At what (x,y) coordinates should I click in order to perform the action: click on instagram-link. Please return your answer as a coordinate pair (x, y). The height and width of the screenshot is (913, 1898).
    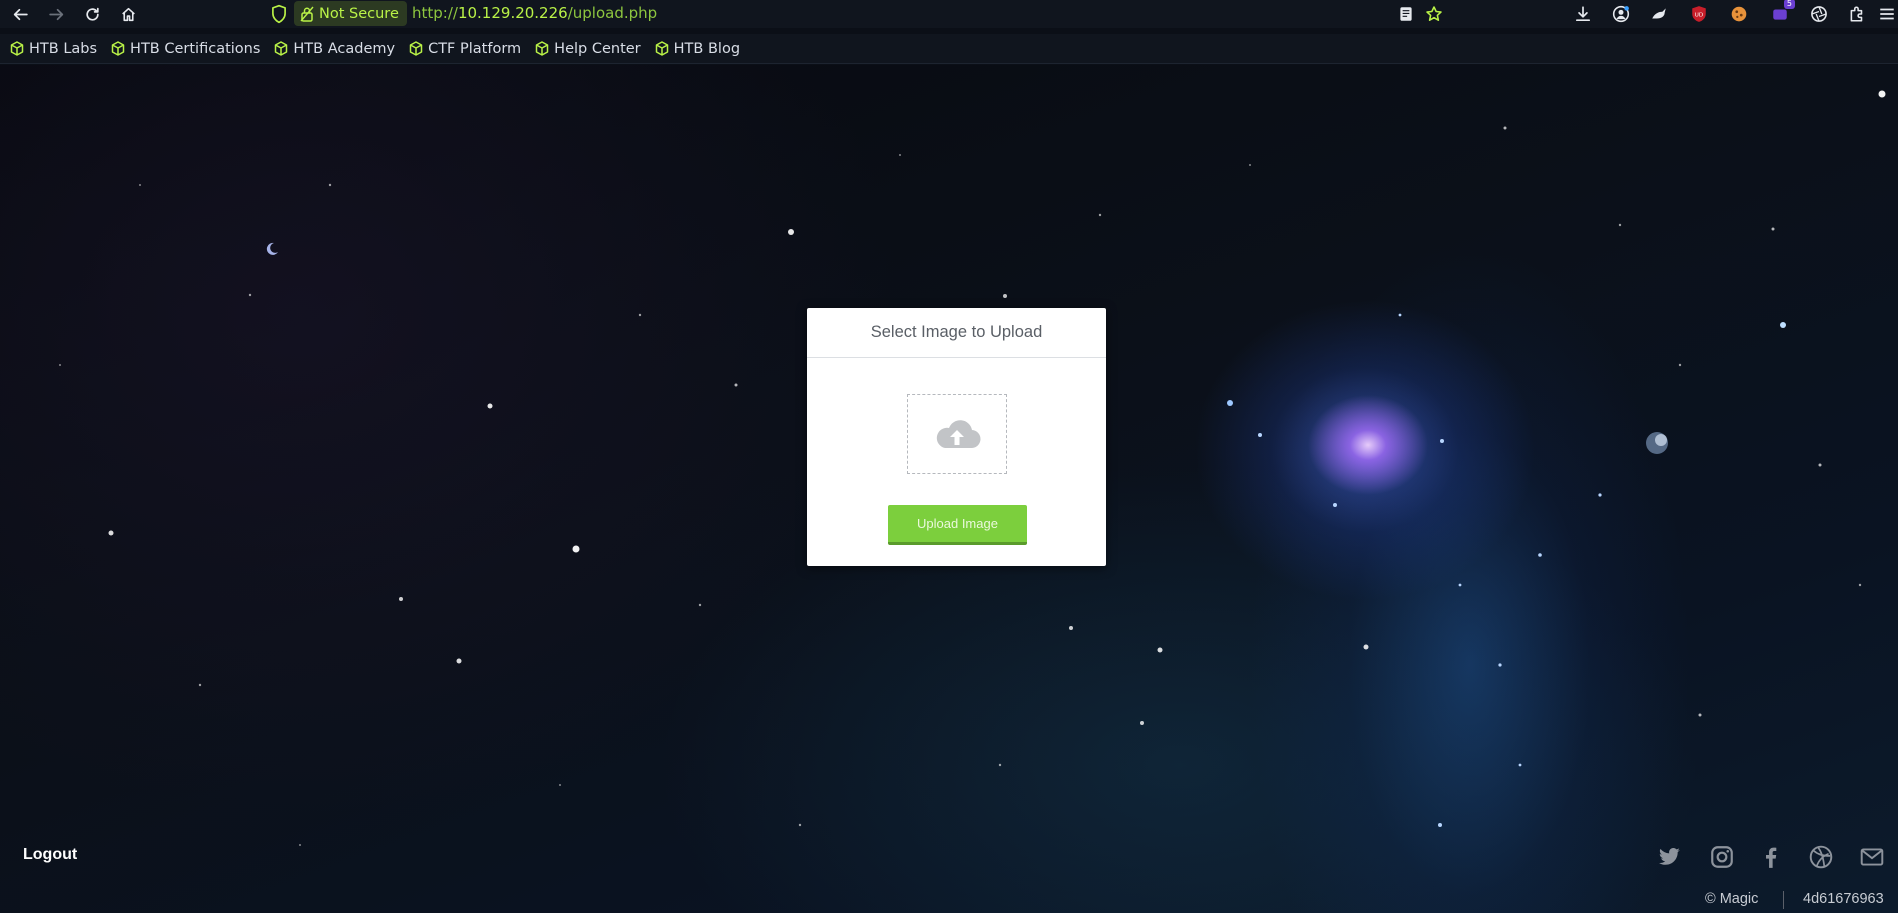
    Looking at the image, I should click on (1722, 857).